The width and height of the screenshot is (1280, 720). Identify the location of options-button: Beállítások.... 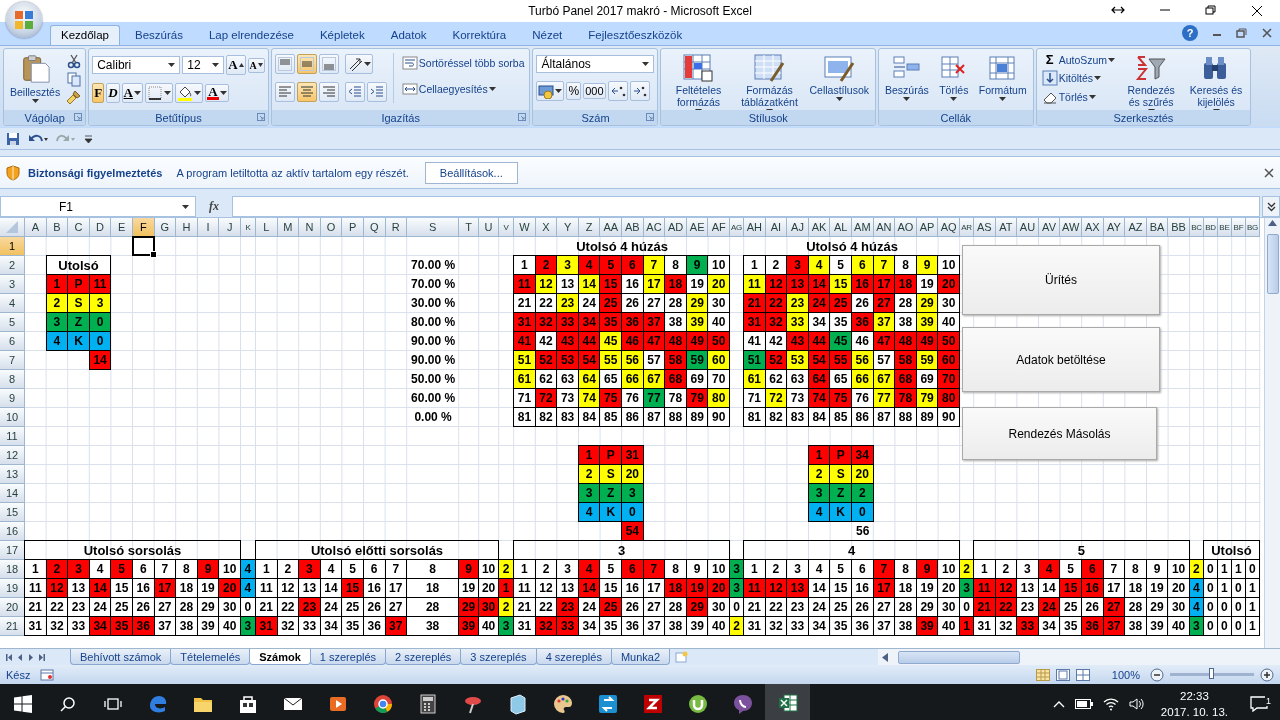
(471, 172).